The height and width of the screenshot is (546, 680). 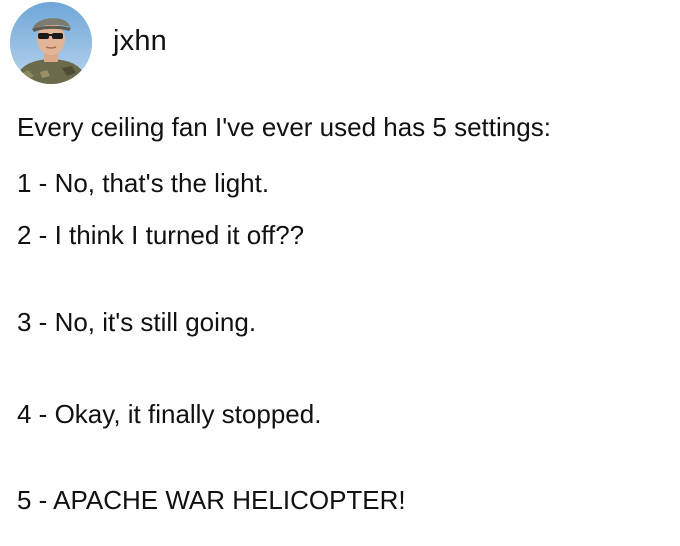 What do you see at coordinates (169, 414) in the screenshot?
I see `setting-line-4: 4 - Okay, it finally stopped.` at bounding box center [169, 414].